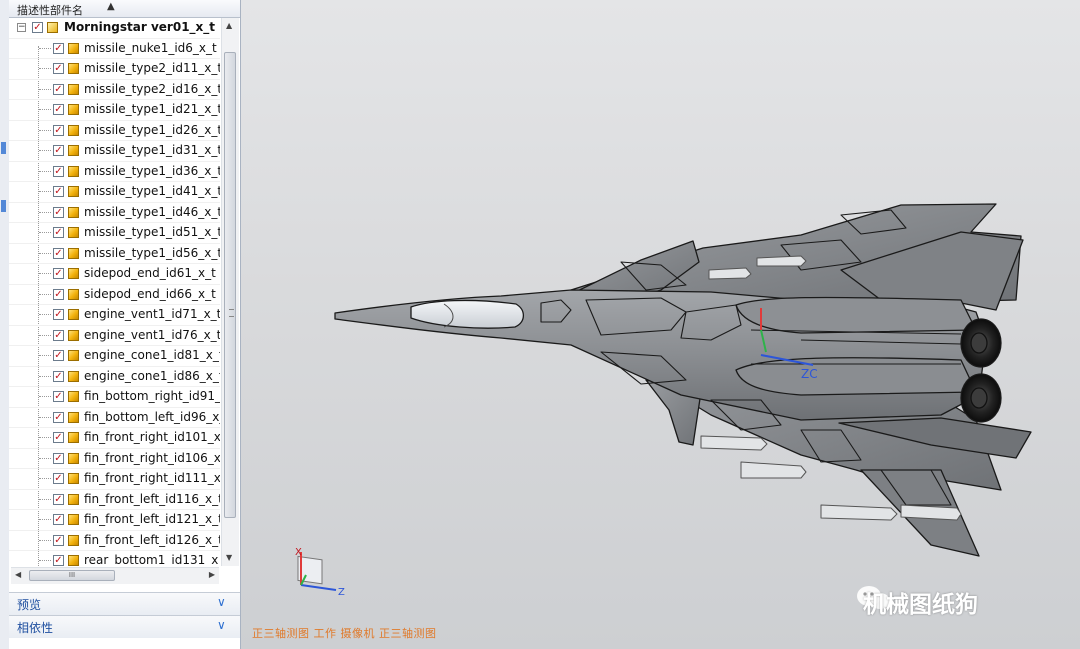 The height and width of the screenshot is (649, 1080). I want to click on tree-item: ✓ engine_cone1_id81_x_t, so click(114, 356).